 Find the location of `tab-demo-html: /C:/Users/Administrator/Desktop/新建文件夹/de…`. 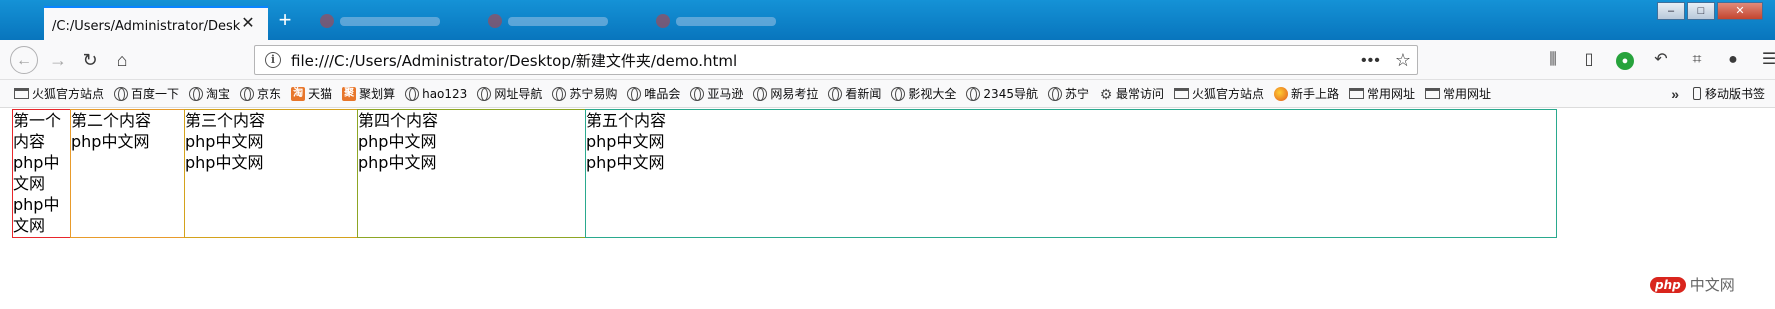

tab-demo-html: /C:/Users/Administrator/Desktop/新建文件夹/de… is located at coordinates (156, 23).